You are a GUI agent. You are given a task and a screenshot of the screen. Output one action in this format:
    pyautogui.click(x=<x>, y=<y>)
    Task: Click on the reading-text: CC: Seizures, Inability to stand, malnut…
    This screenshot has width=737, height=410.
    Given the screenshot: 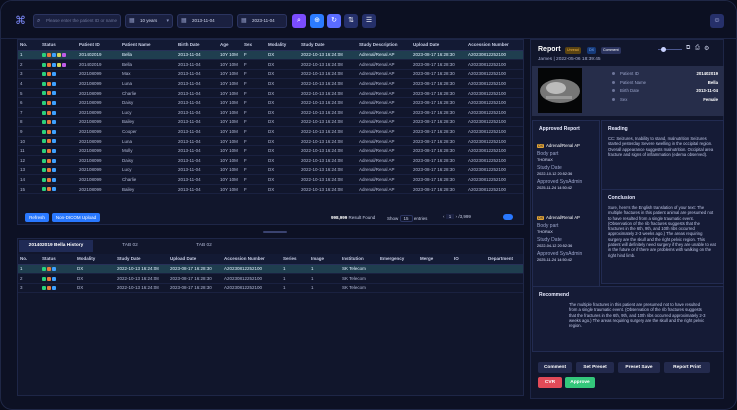 What is the action you would take?
    pyautogui.click(x=662, y=146)
    